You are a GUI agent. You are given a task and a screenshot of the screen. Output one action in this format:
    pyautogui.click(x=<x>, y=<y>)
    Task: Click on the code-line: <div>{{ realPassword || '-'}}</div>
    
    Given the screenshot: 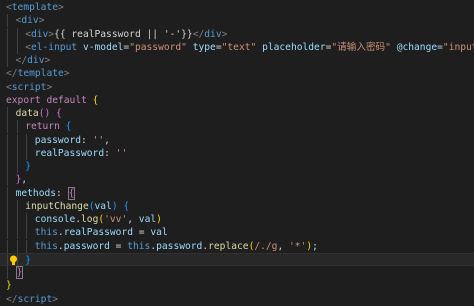 What is the action you would take?
    pyautogui.click(x=237, y=34)
    